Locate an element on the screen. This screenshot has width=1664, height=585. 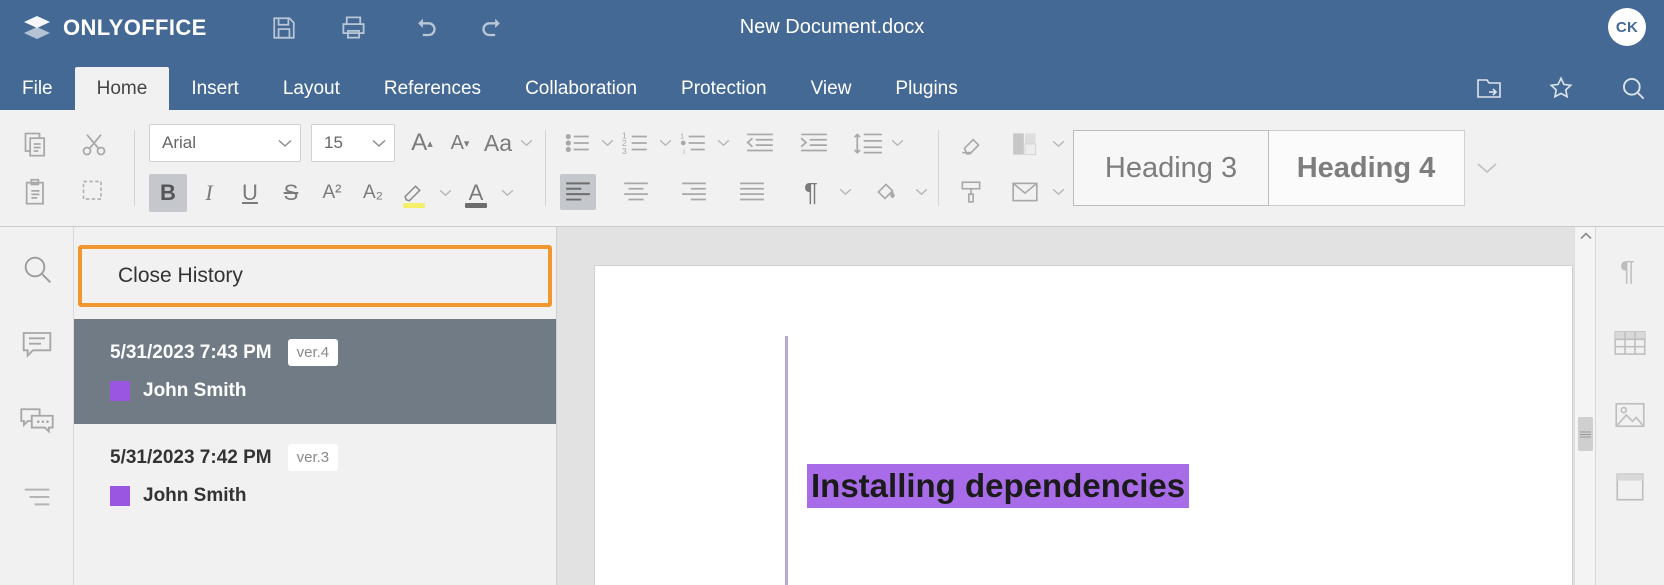
change-bar is located at coordinates (786, 460).